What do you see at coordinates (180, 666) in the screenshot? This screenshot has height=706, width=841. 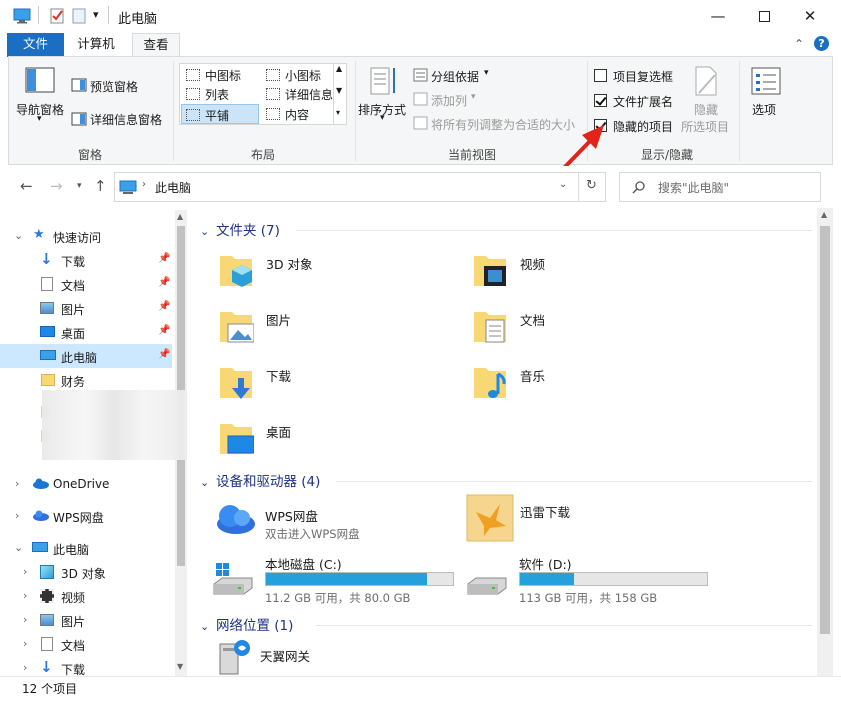 I see `scroll-down-icon: ▼` at bounding box center [180, 666].